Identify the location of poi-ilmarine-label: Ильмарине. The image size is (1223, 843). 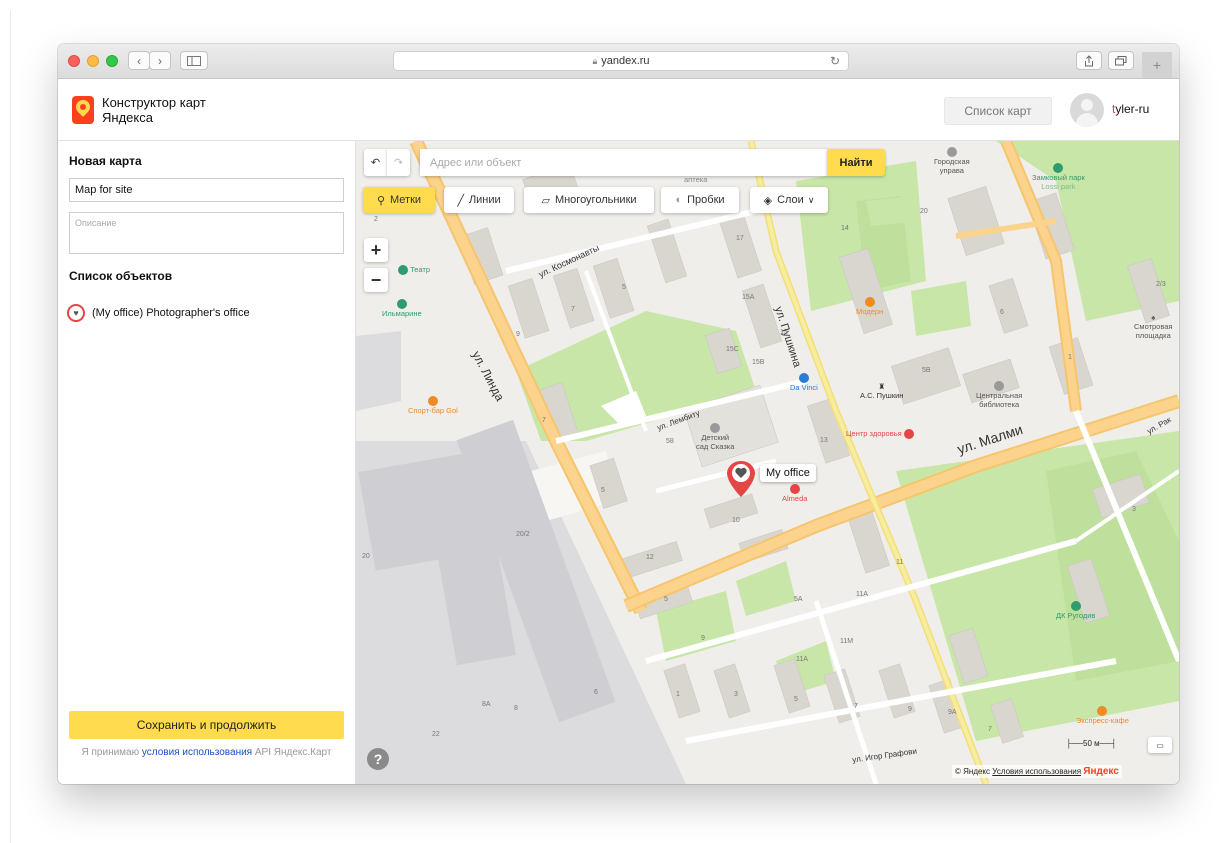
(402, 314).